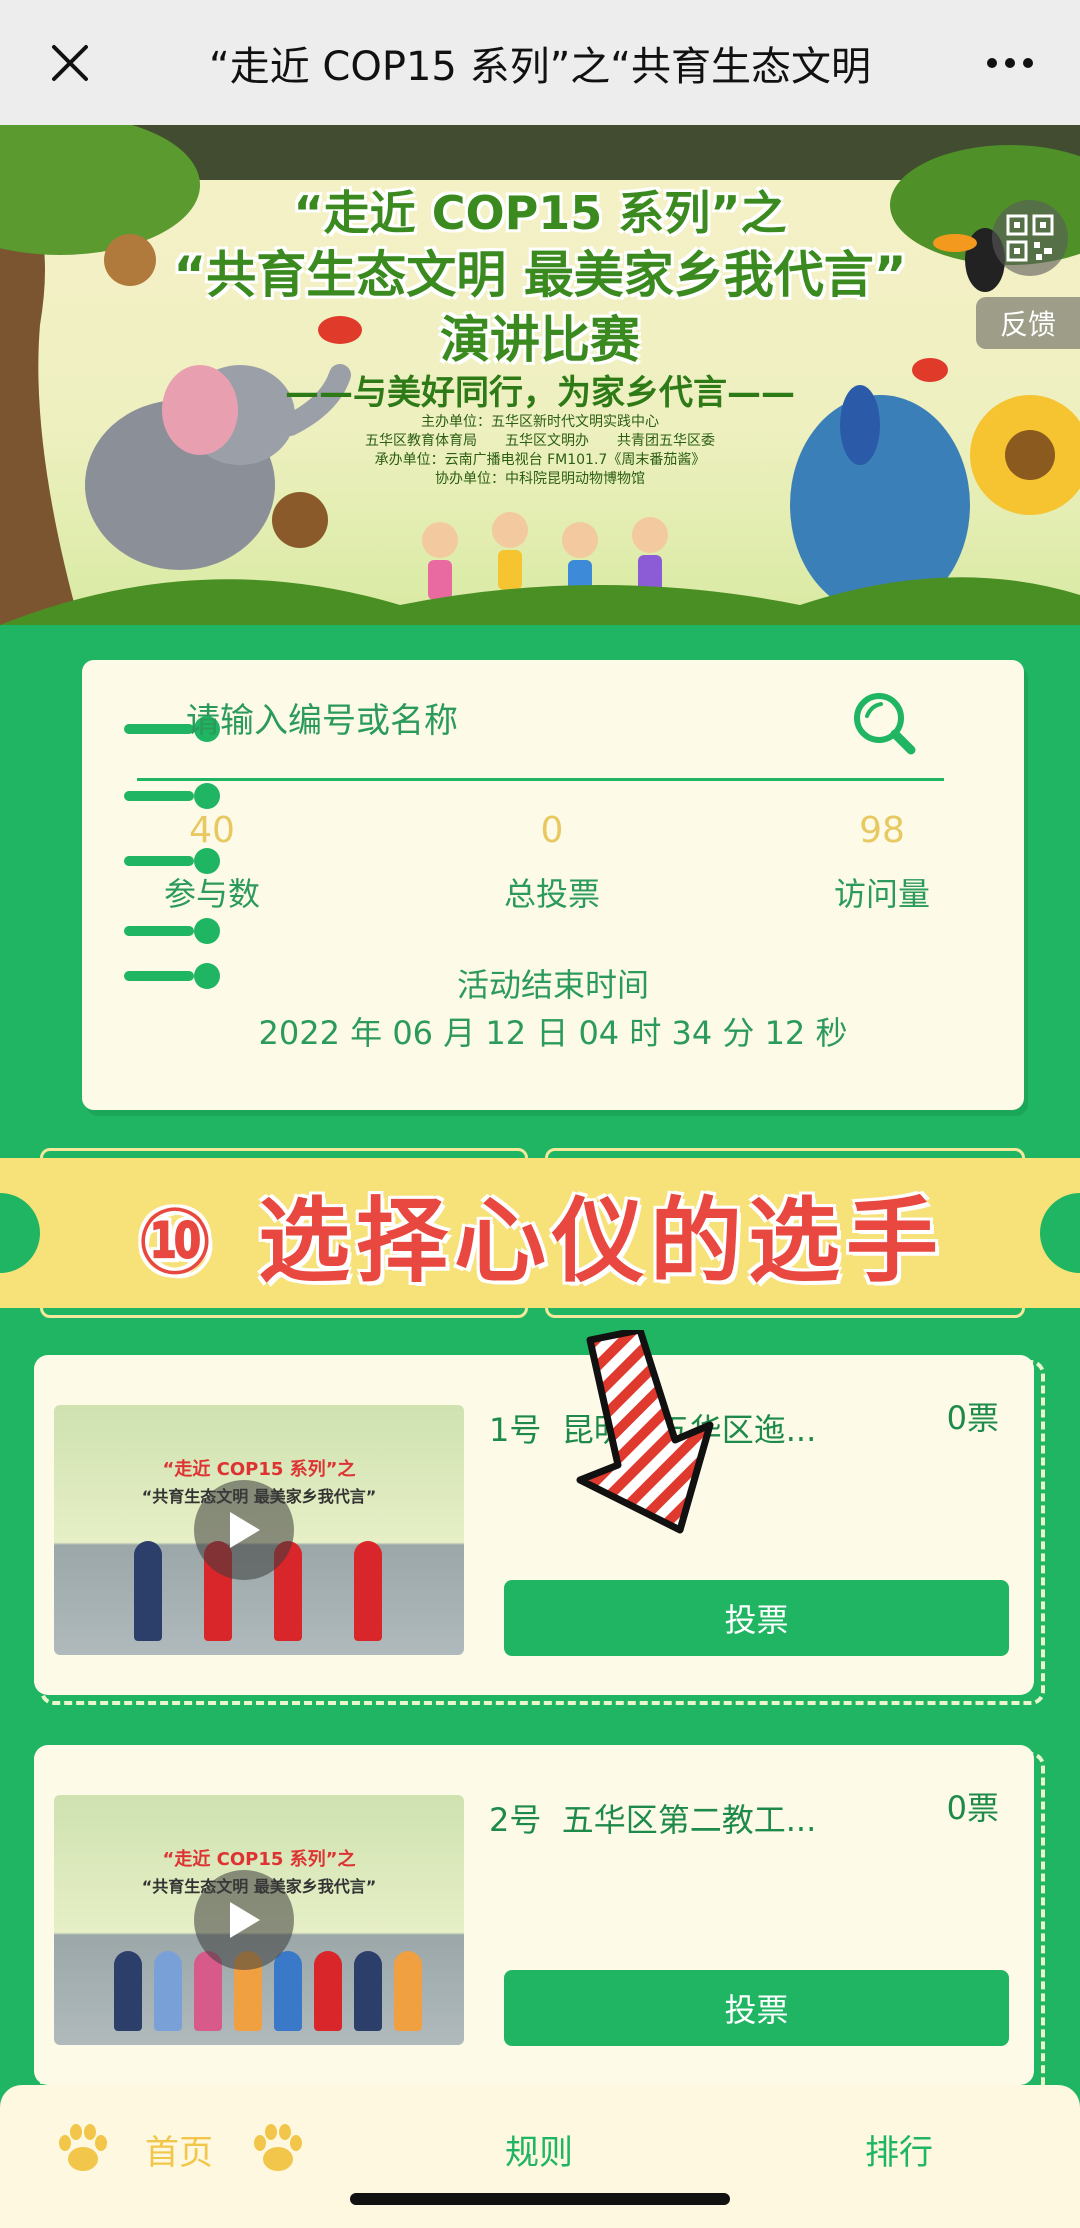 The height and width of the screenshot is (2228, 1080). Describe the element at coordinates (540, 460) in the screenshot. I see `banner-org-line: 承办单位：云南广播电视台 FM101.7《周末番茄酱》` at that location.